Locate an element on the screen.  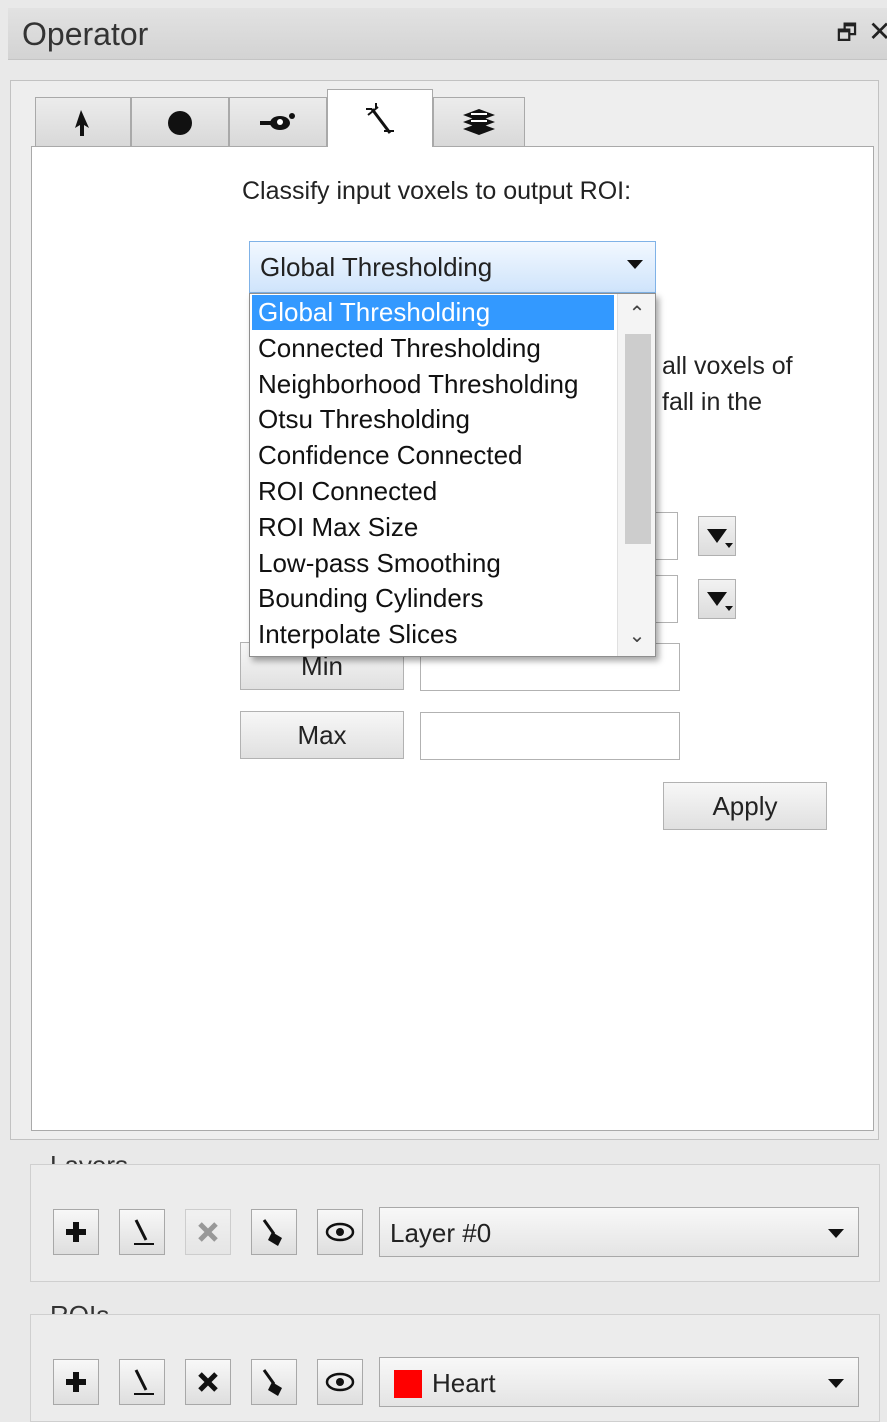
tab-select is located at coordinates (83, 122).